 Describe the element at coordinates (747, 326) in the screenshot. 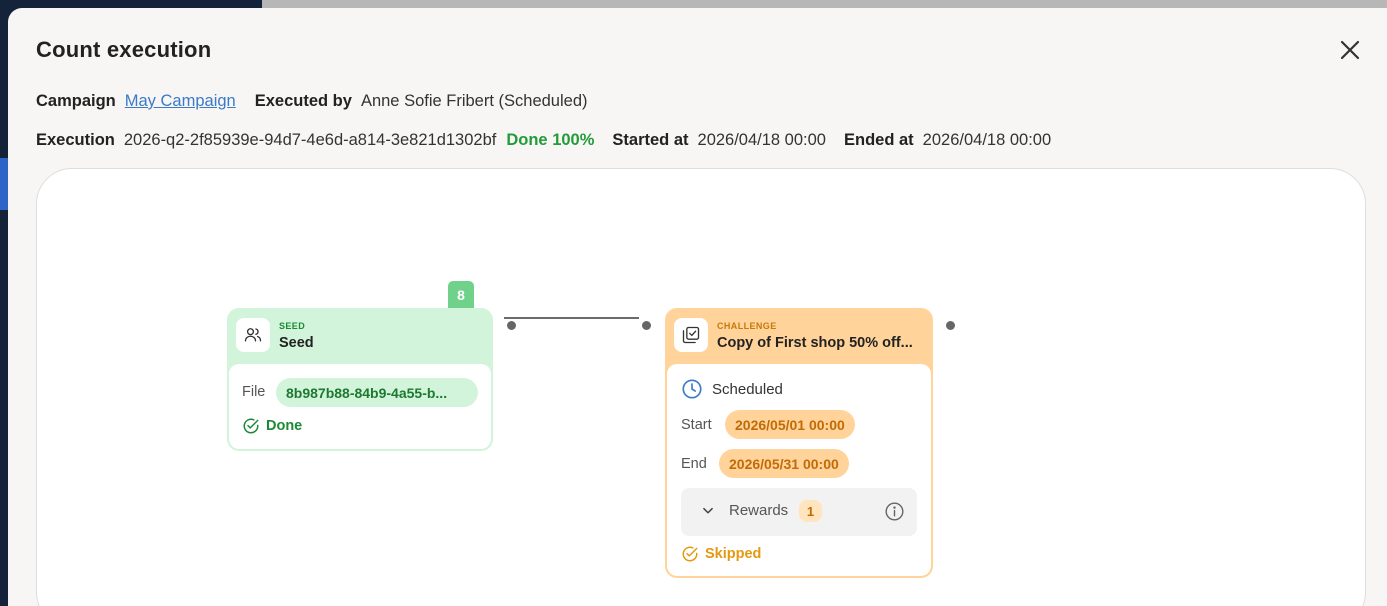

I see `challenge-node-kind: CHALLENGE` at that location.